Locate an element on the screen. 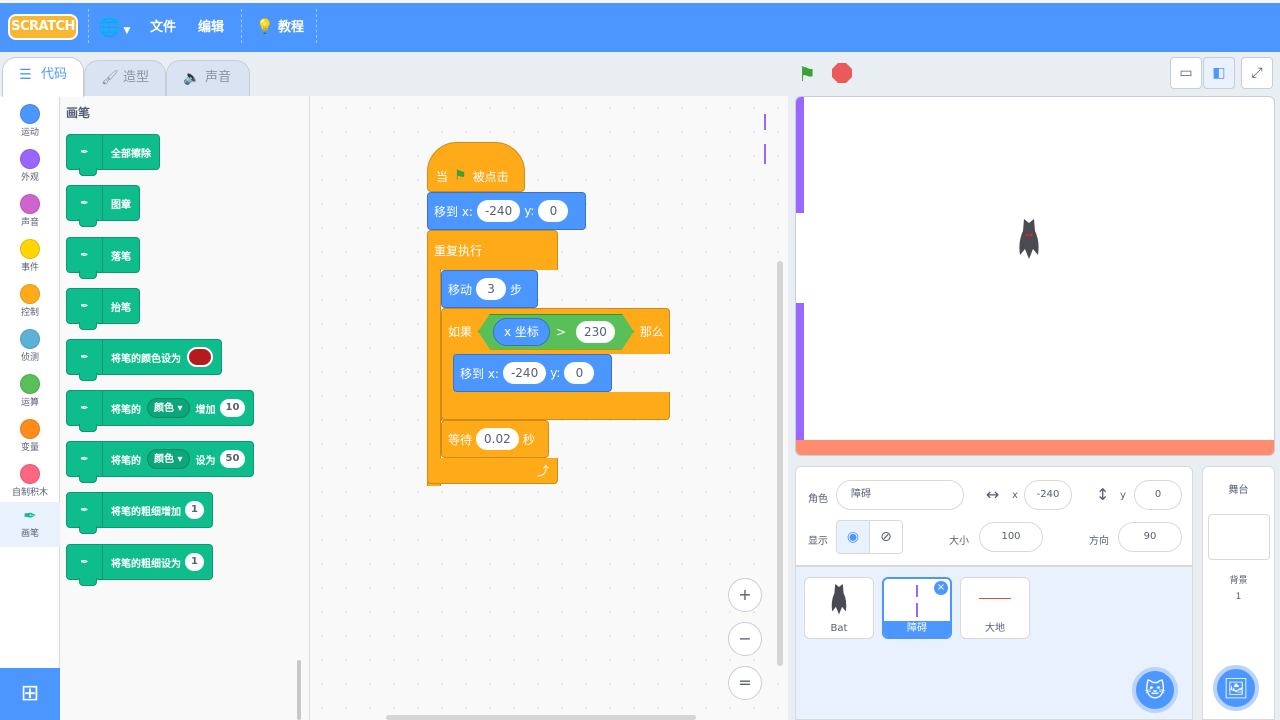 The image size is (1280, 720). show-sprite-button: ◉ is located at coordinates (853, 537).